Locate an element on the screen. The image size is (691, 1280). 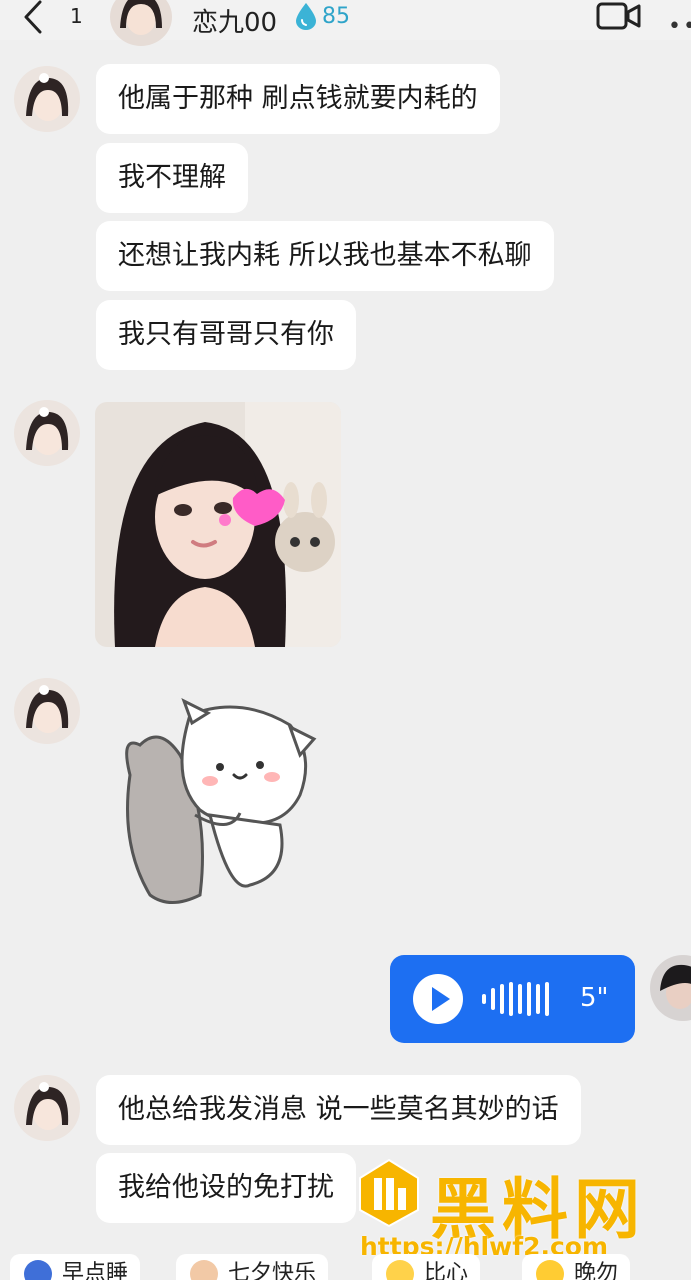
contact-avatar is located at coordinates (141, 23).